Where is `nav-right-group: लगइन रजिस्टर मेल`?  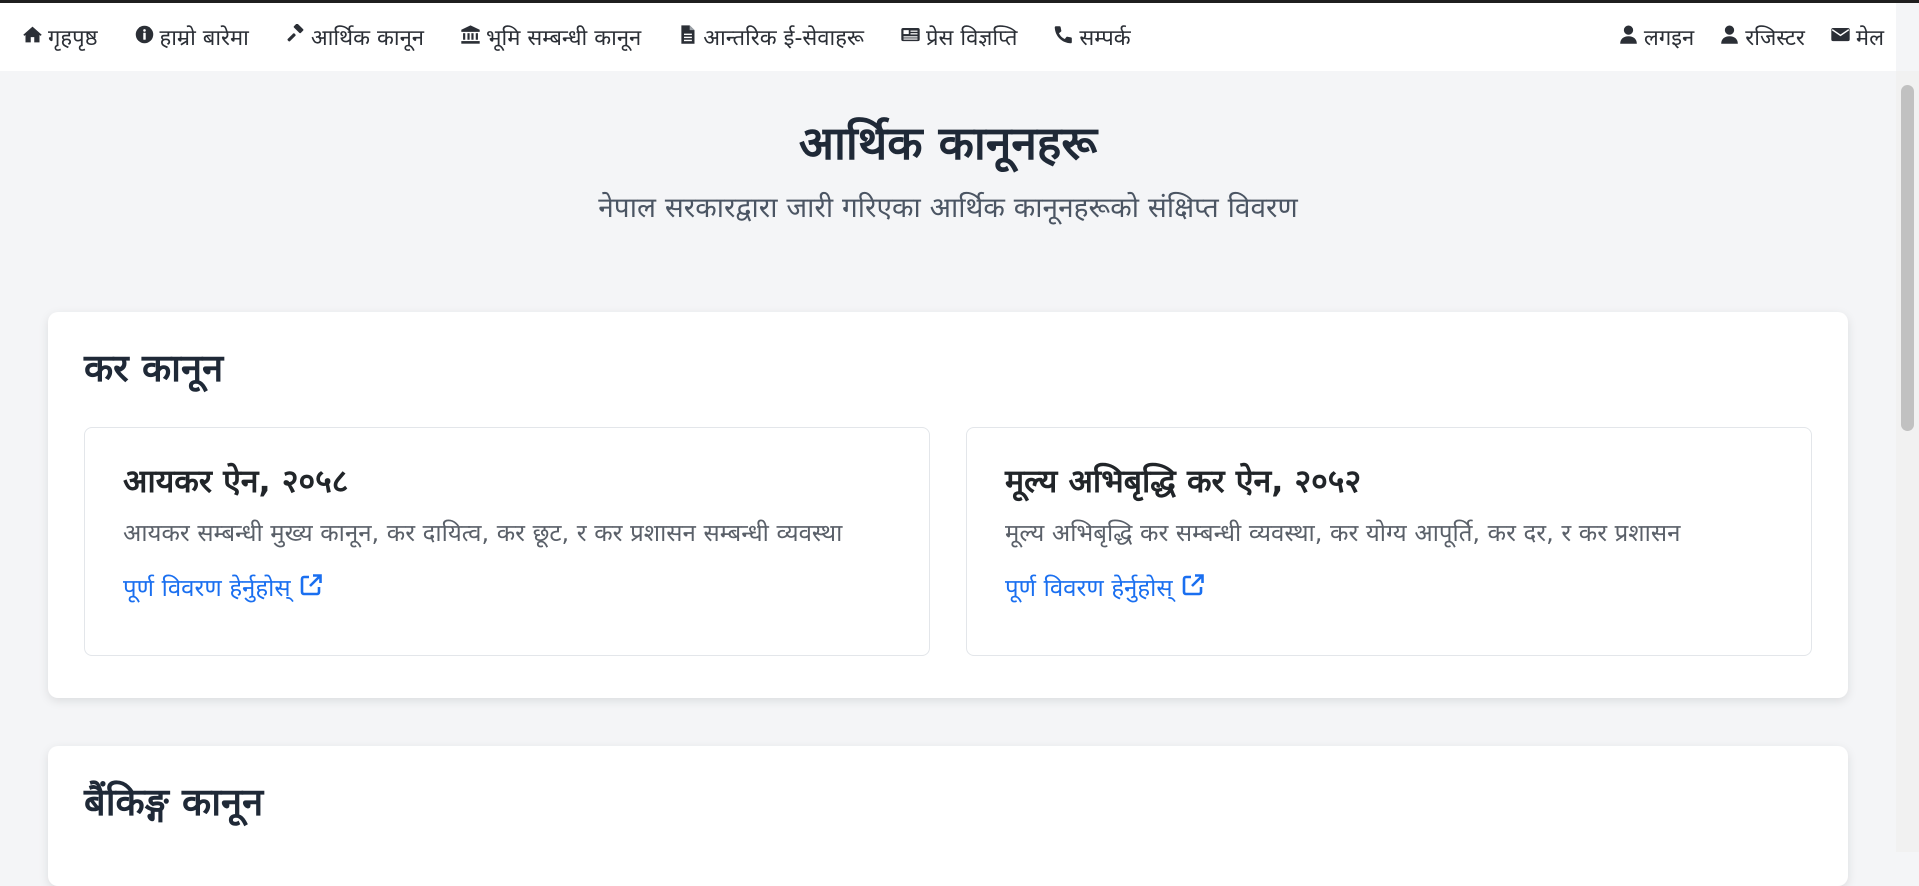 nav-right-group: लगइन रजिस्टर मेल is located at coordinates (1738, 37).